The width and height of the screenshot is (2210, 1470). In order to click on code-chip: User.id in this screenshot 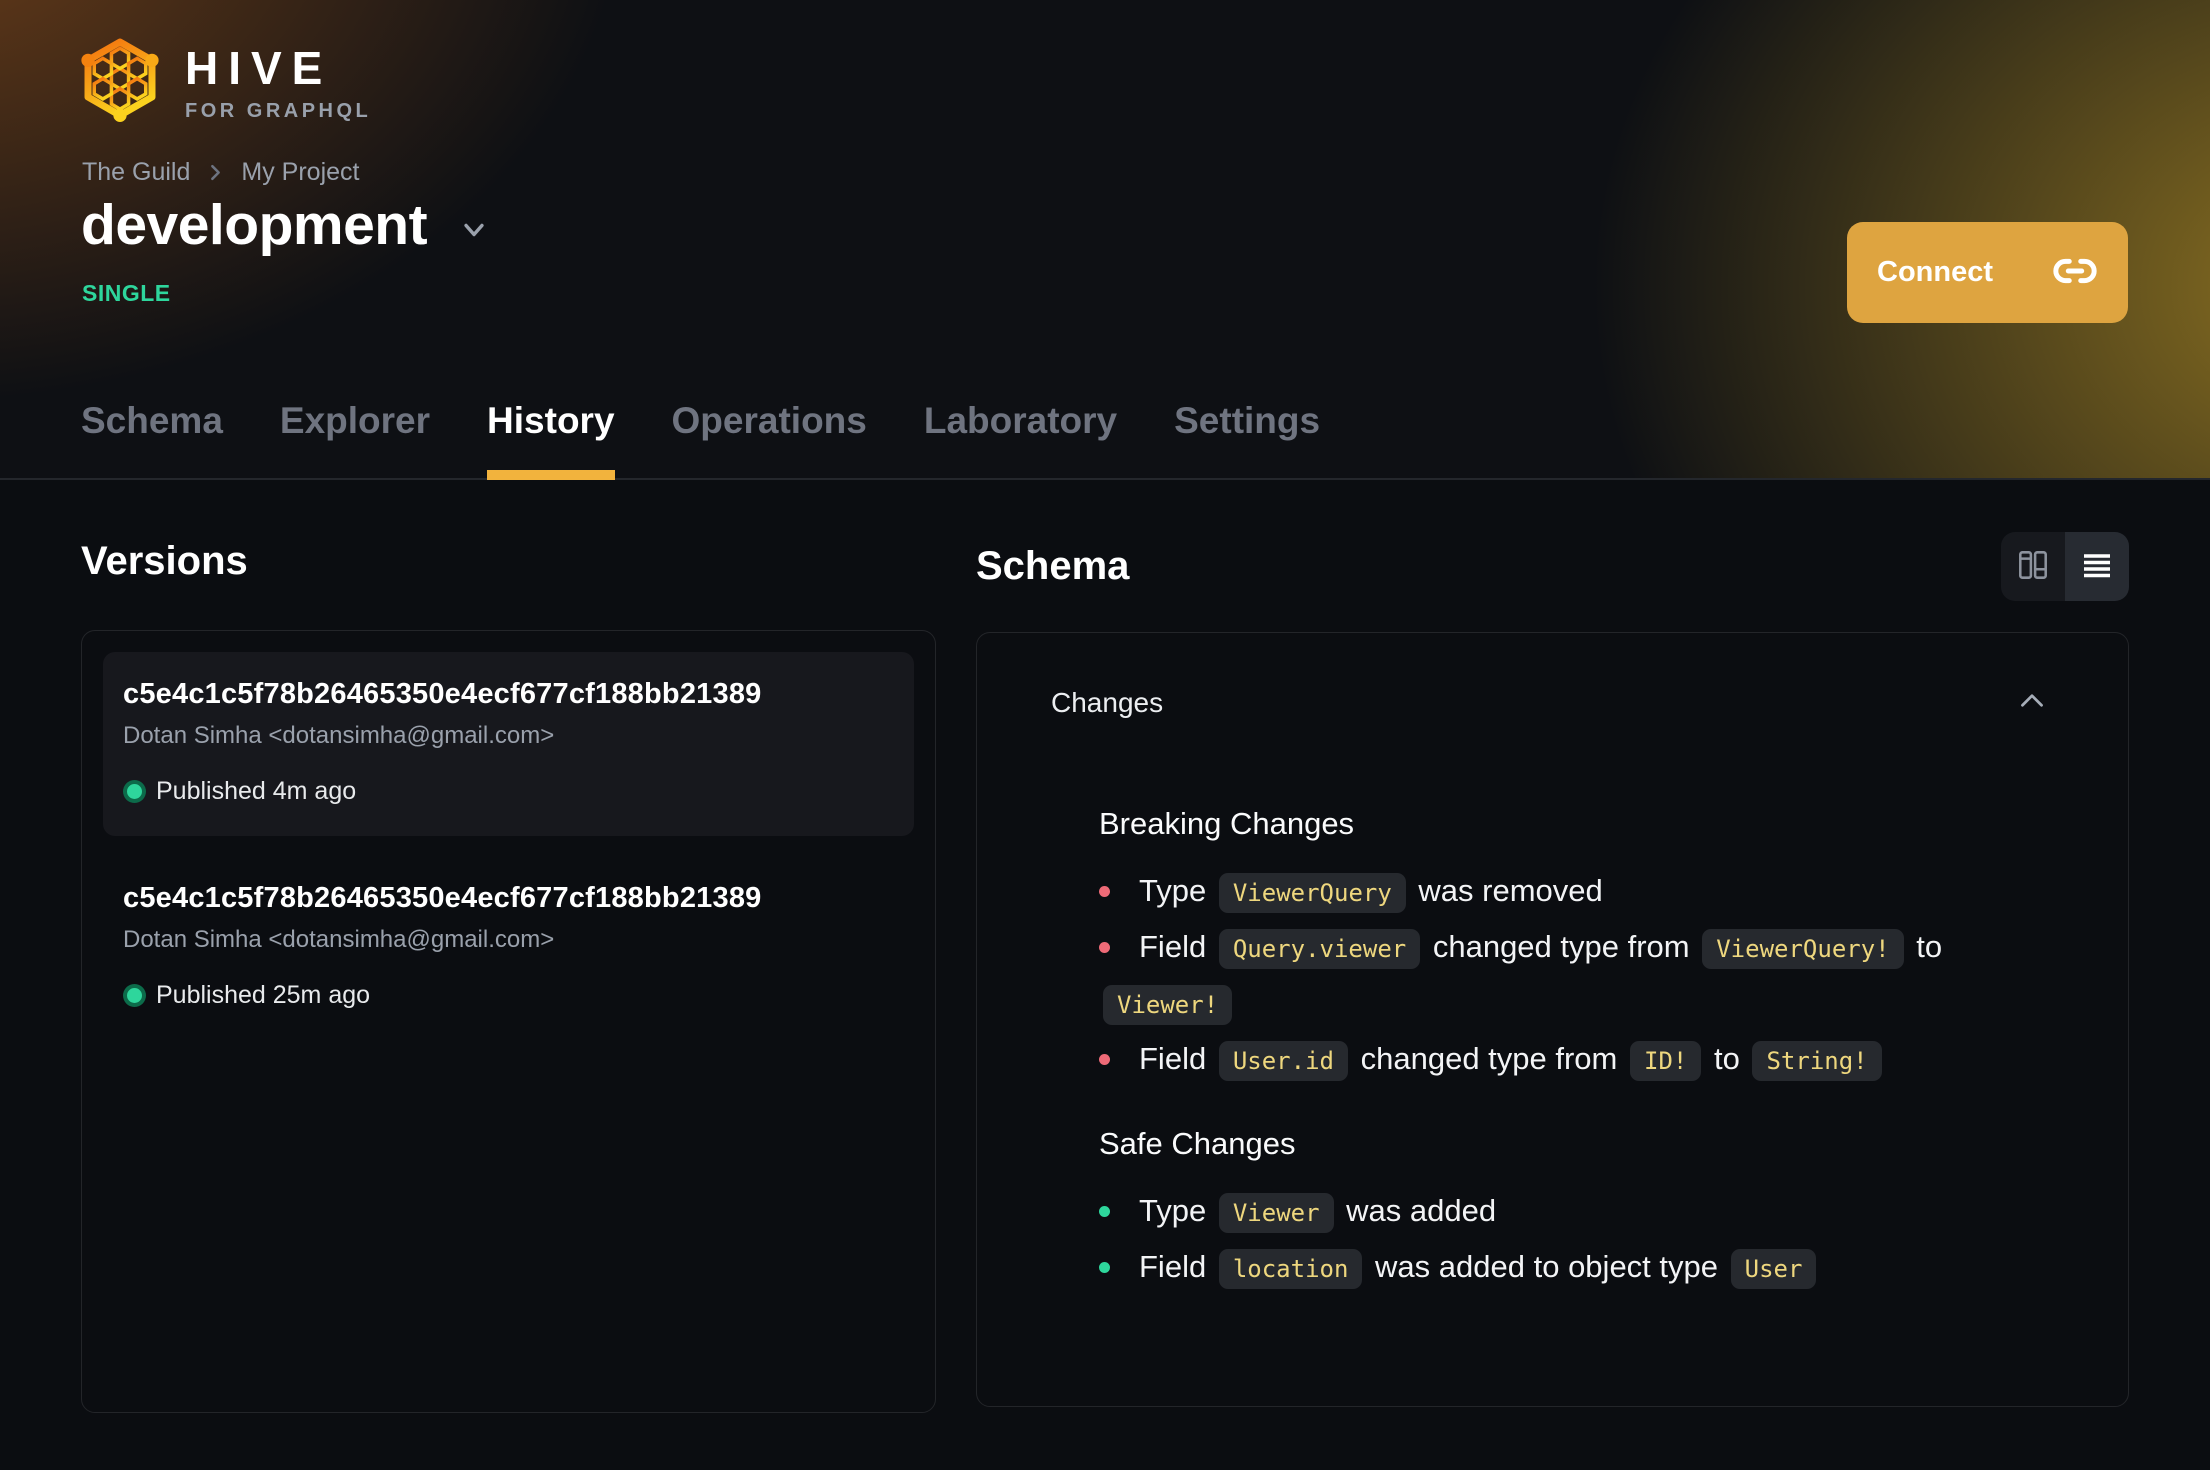, I will do `click(1283, 1061)`.